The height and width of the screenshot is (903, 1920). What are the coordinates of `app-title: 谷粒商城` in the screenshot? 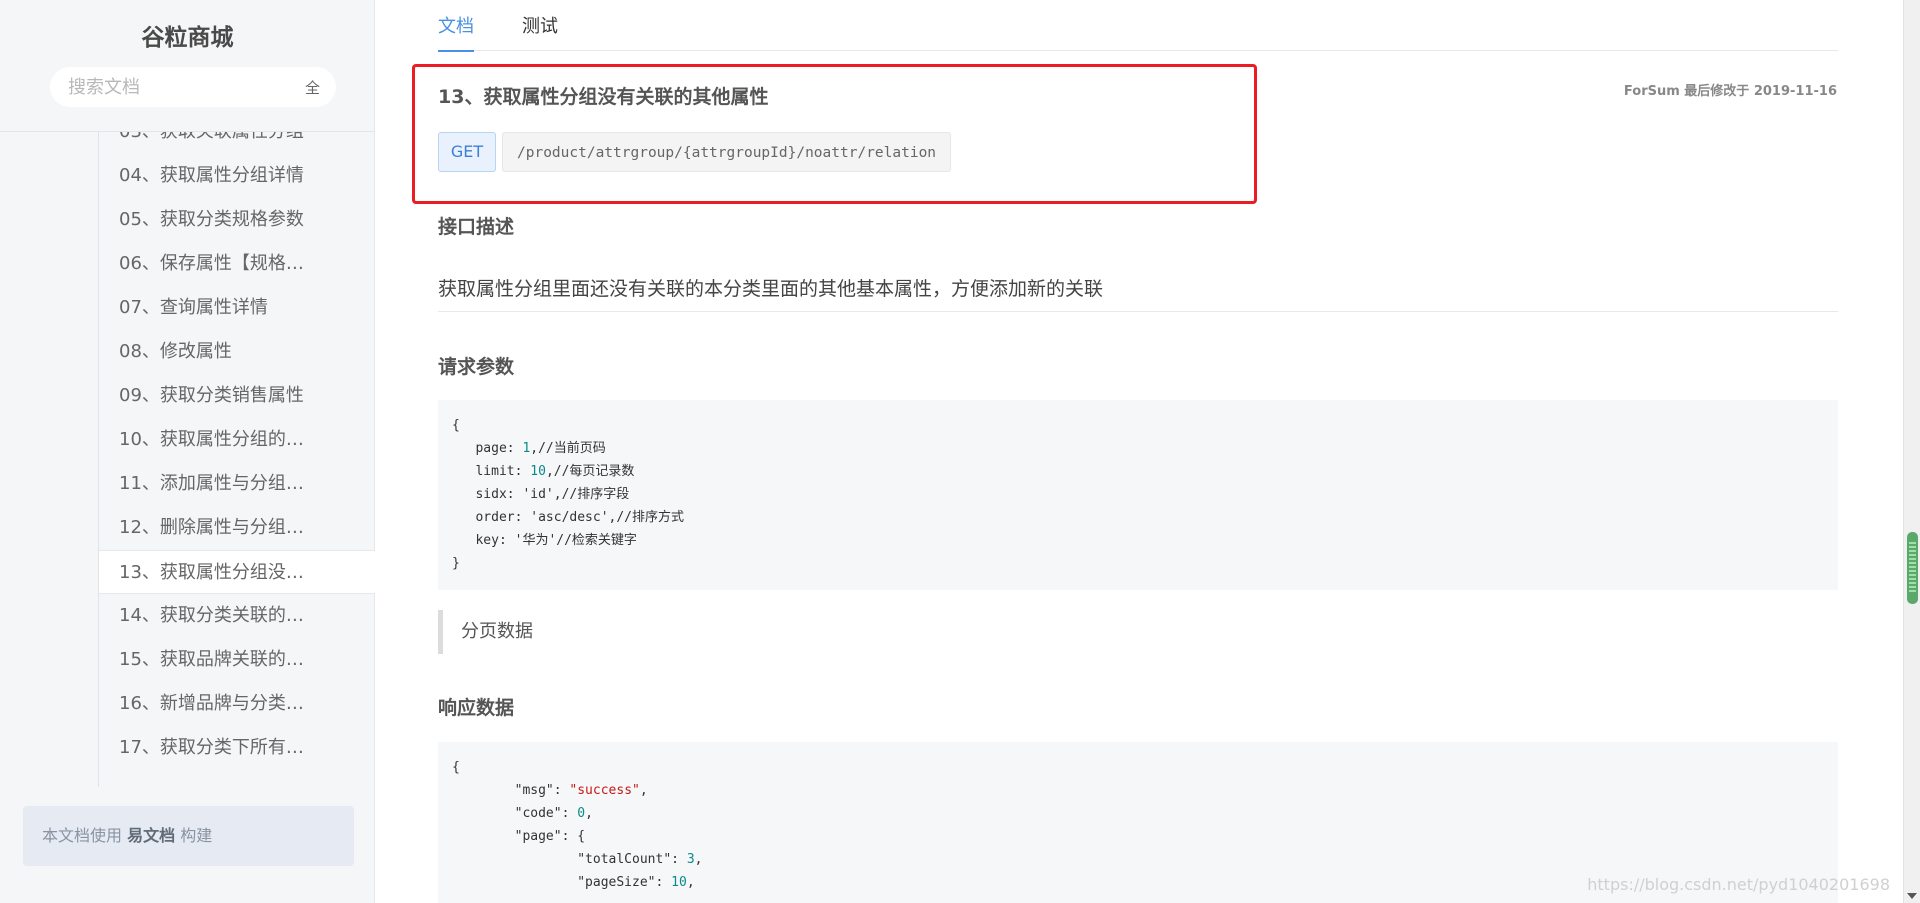 It's located at (187, 38).